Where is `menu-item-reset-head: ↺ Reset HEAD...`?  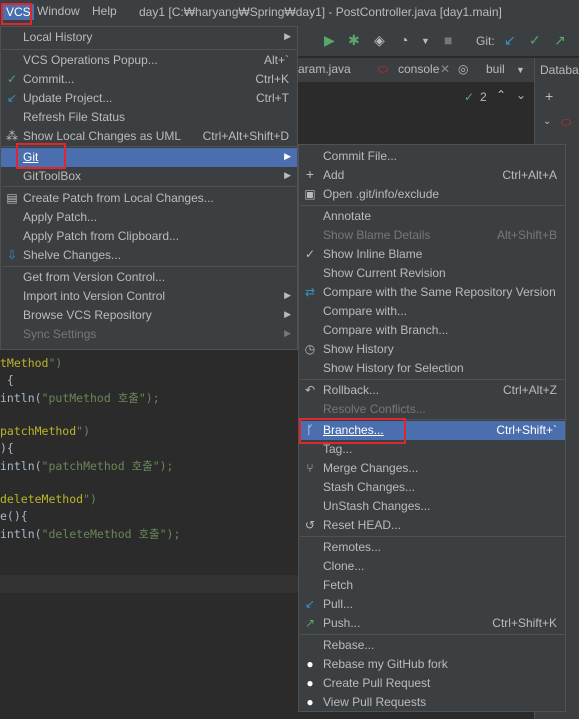 menu-item-reset-head: ↺ Reset HEAD... is located at coordinates (432, 525).